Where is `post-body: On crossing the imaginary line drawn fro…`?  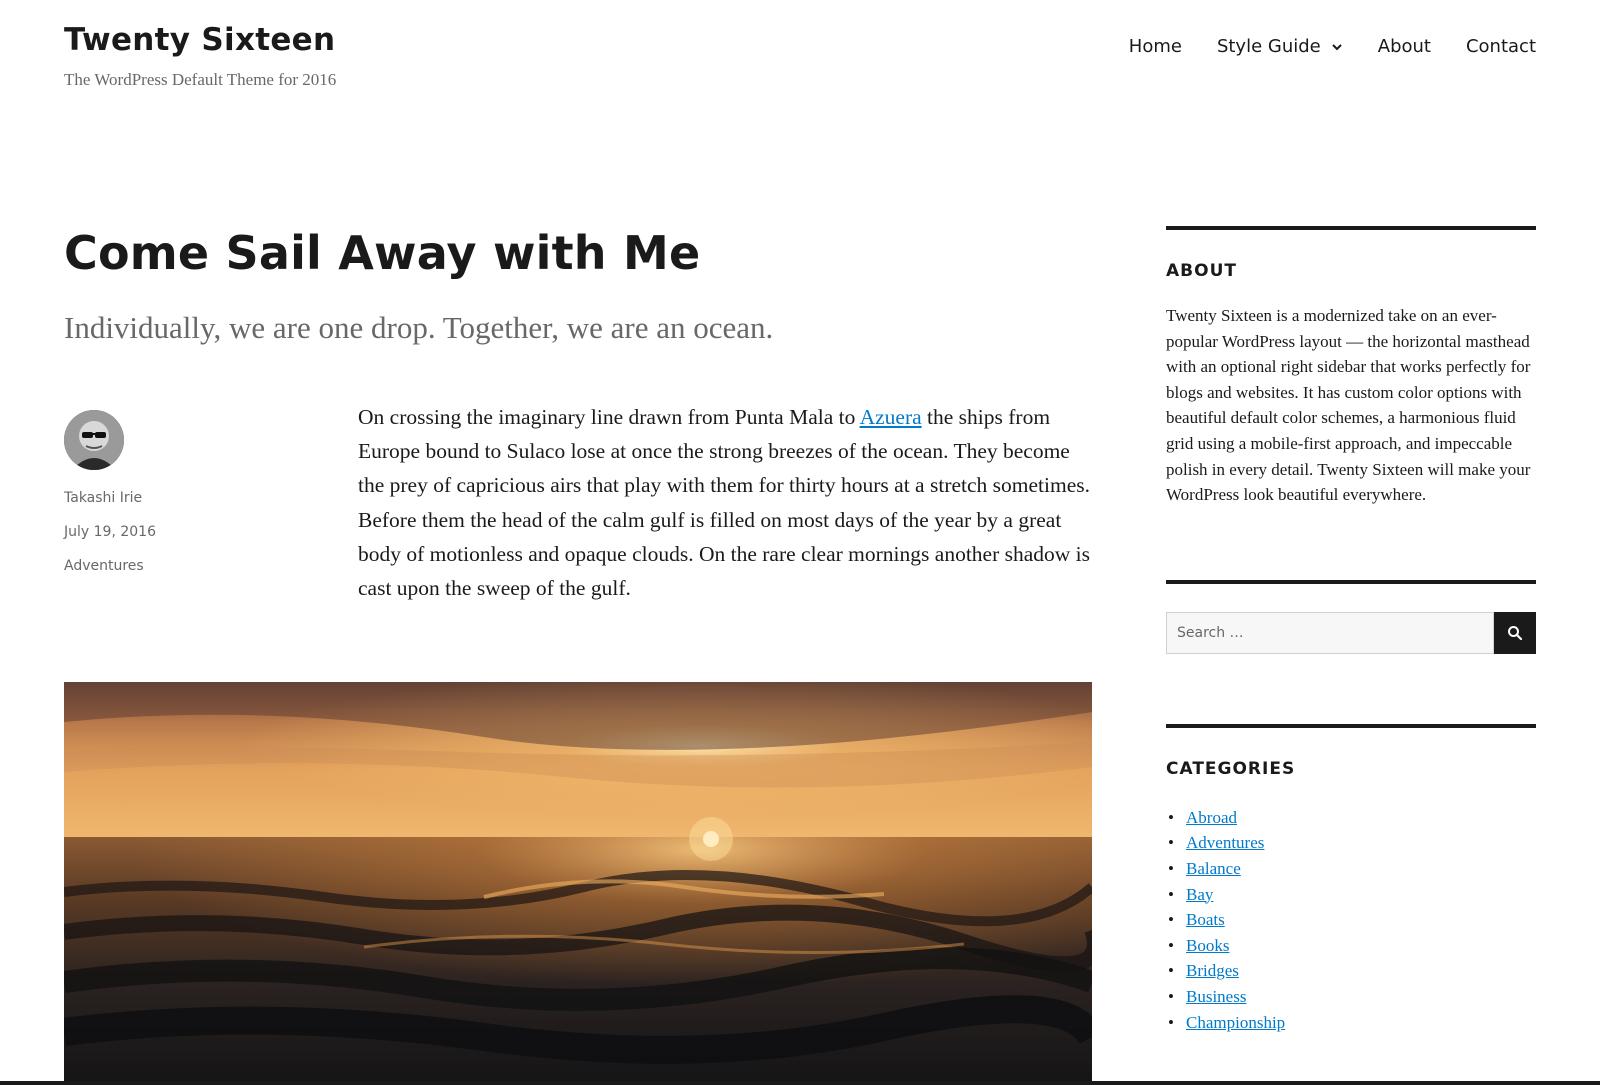
post-body: On crossing the imaginary line drawn fro… is located at coordinates (728, 502).